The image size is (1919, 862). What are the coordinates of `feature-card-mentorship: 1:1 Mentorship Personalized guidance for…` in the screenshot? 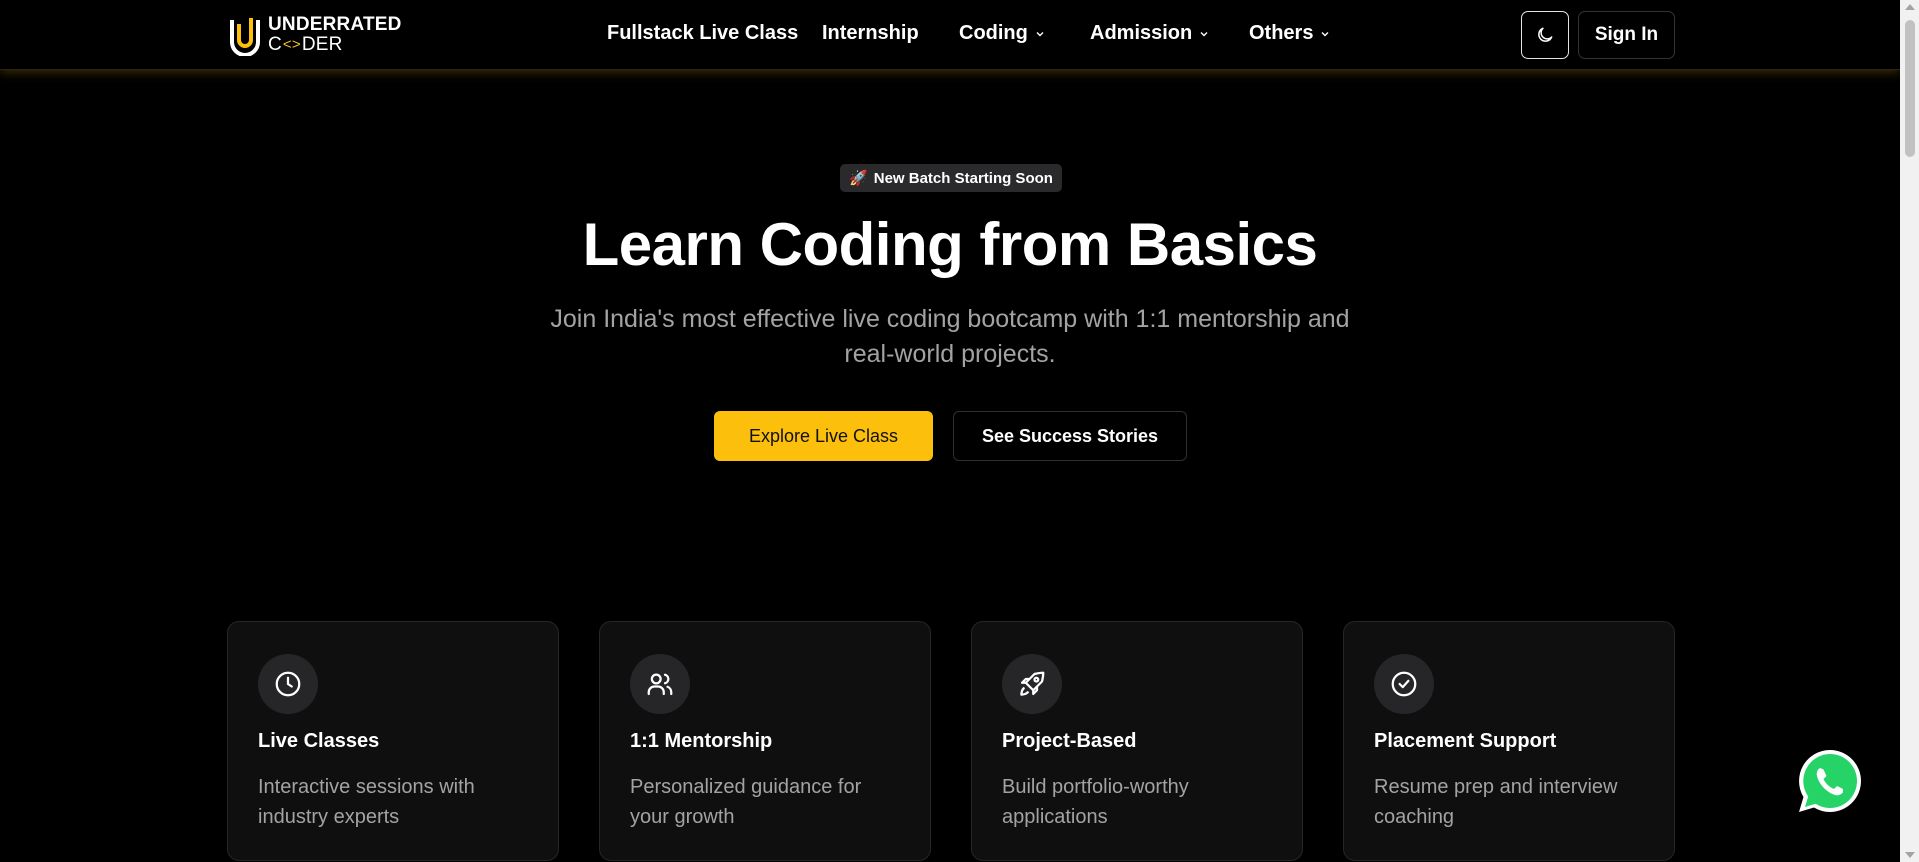 It's located at (765, 741).